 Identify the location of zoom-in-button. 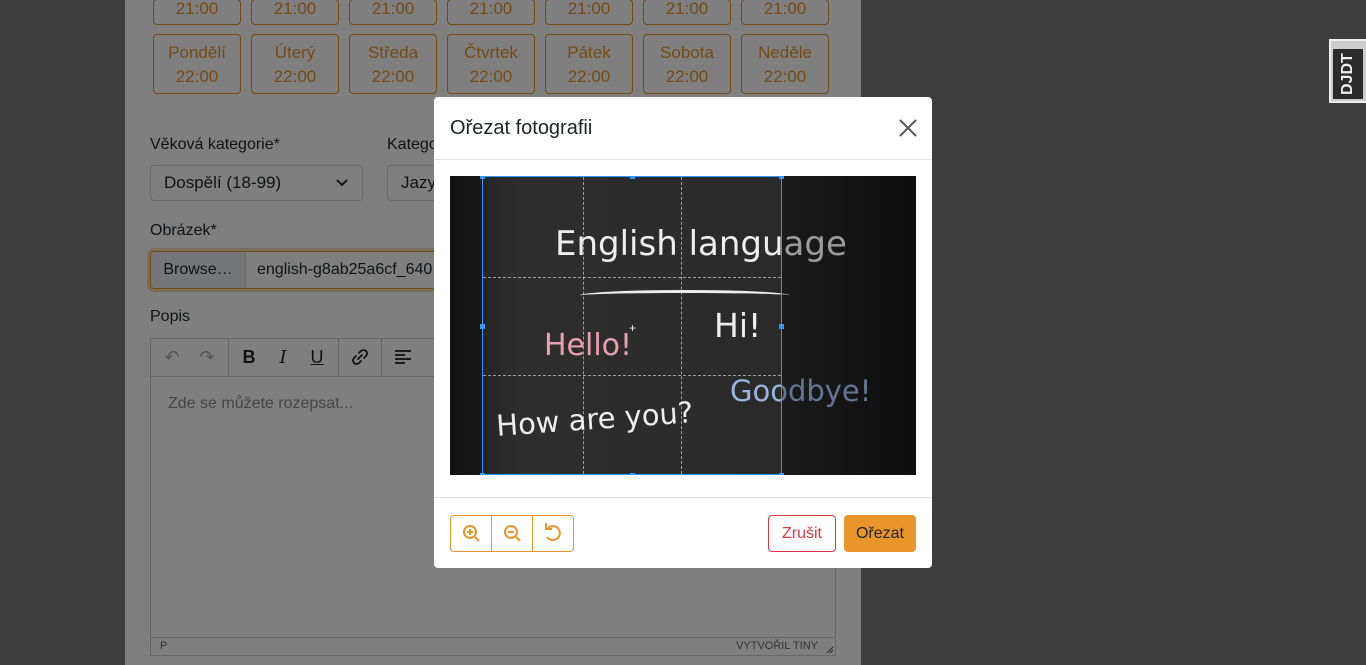
(471, 533).